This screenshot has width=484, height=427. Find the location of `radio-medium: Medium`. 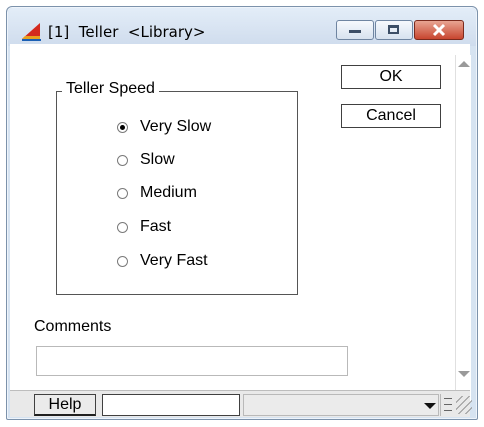

radio-medium: Medium is located at coordinates (157, 193).